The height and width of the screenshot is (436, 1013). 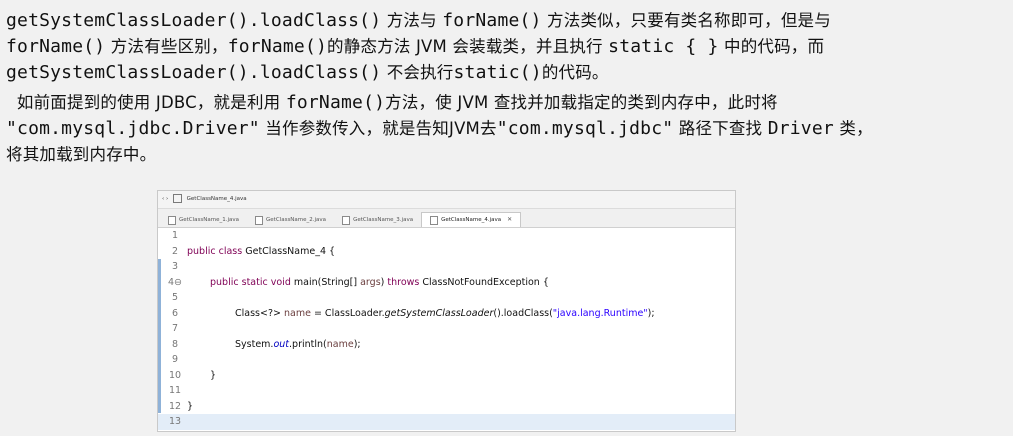 What do you see at coordinates (417, 72) in the screenshot?
I see `text-run: 不会执行` at bounding box center [417, 72].